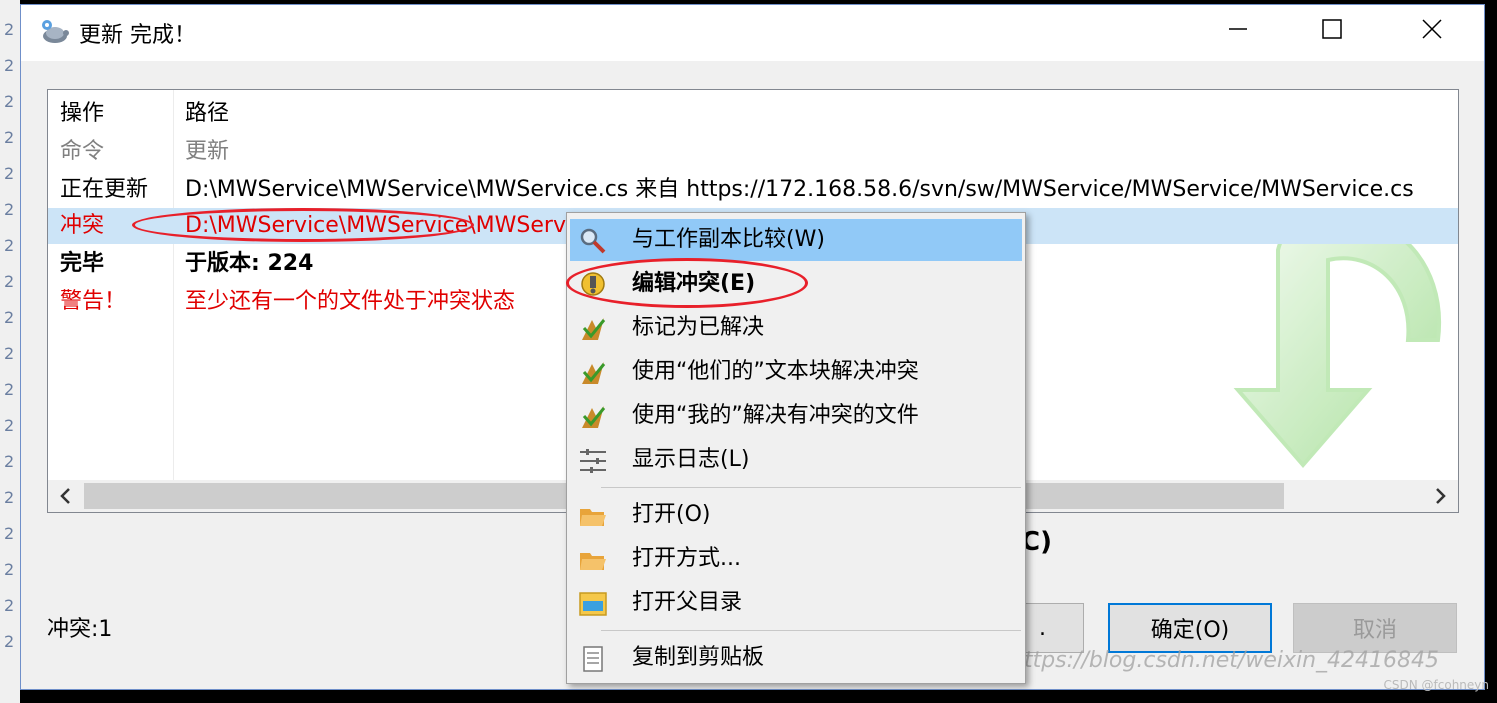  I want to click on clipboard-icon, so click(593, 659).